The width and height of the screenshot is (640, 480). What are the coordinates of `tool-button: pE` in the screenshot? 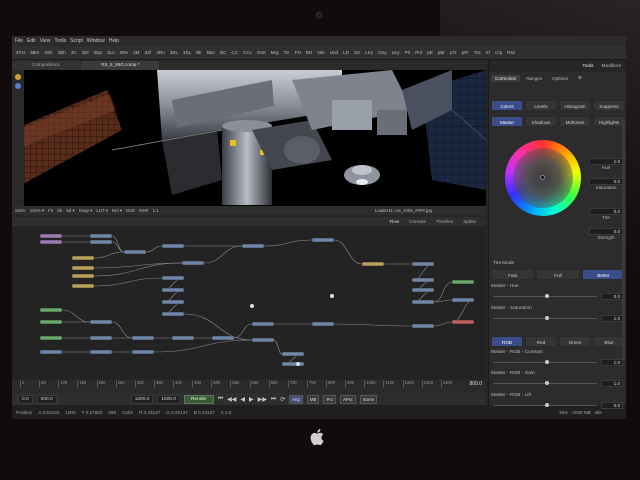 It's located at (430, 52).